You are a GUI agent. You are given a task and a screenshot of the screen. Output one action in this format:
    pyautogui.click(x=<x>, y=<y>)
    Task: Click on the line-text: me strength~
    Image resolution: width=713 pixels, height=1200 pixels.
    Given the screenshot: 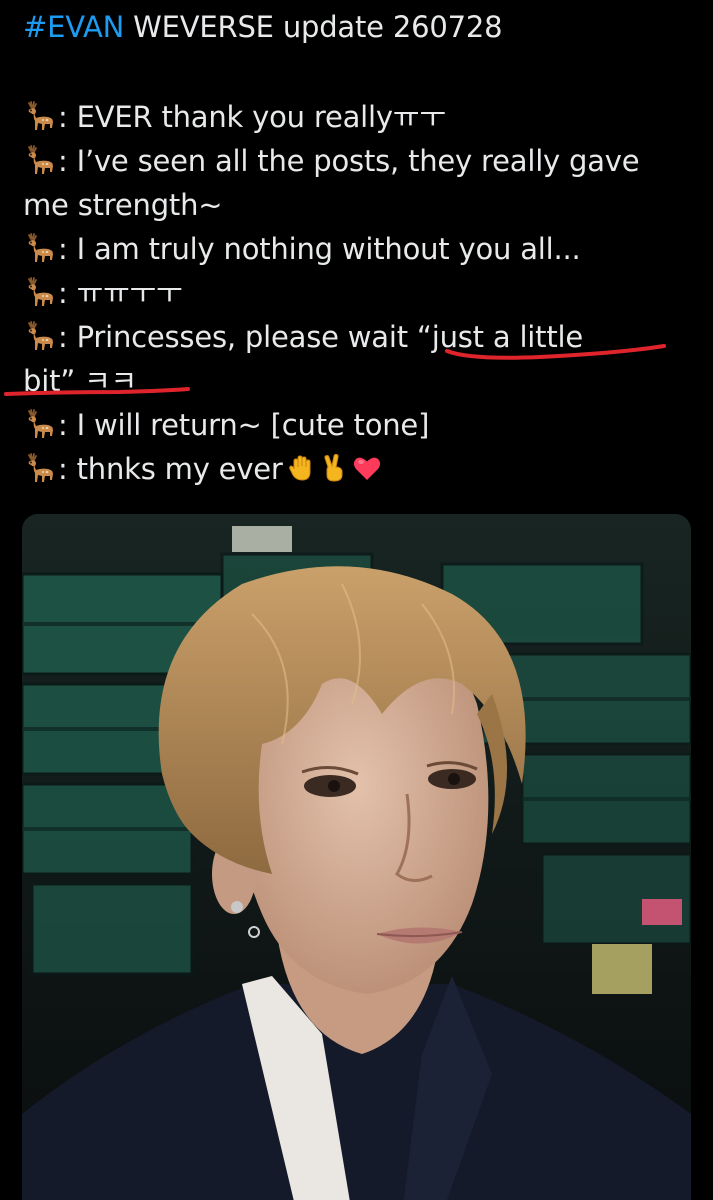 What is the action you would take?
    pyautogui.click(x=123, y=205)
    